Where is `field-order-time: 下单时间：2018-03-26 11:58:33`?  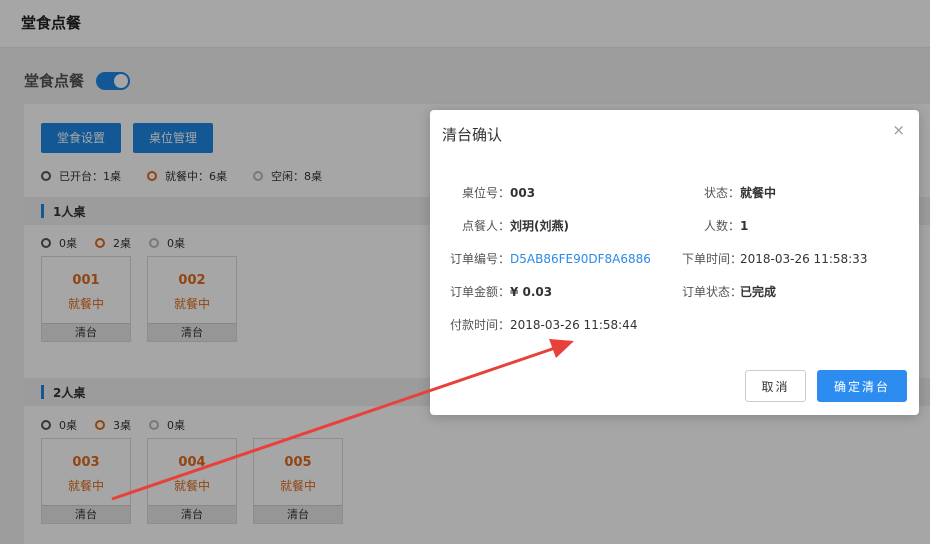 field-order-time: 下单时间：2018-03-26 11:58:33 is located at coordinates (774, 258).